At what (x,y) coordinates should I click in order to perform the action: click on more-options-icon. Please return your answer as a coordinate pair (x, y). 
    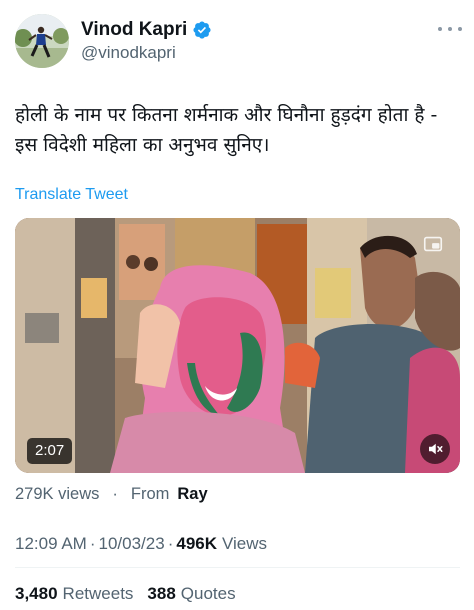
    Looking at the image, I should click on (450, 29).